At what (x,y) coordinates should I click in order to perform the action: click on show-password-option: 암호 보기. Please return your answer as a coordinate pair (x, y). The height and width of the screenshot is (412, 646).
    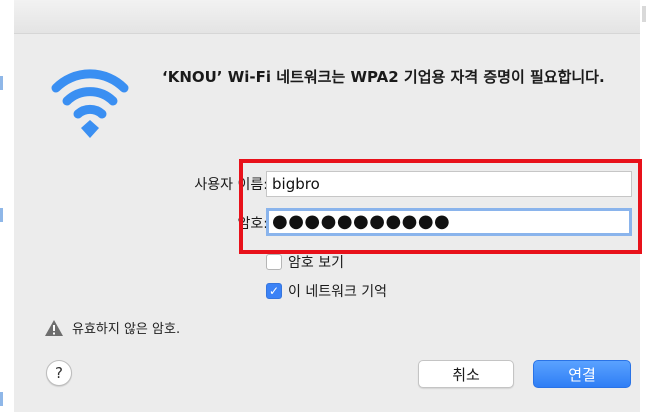
    Looking at the image, I should click on (305, 262).